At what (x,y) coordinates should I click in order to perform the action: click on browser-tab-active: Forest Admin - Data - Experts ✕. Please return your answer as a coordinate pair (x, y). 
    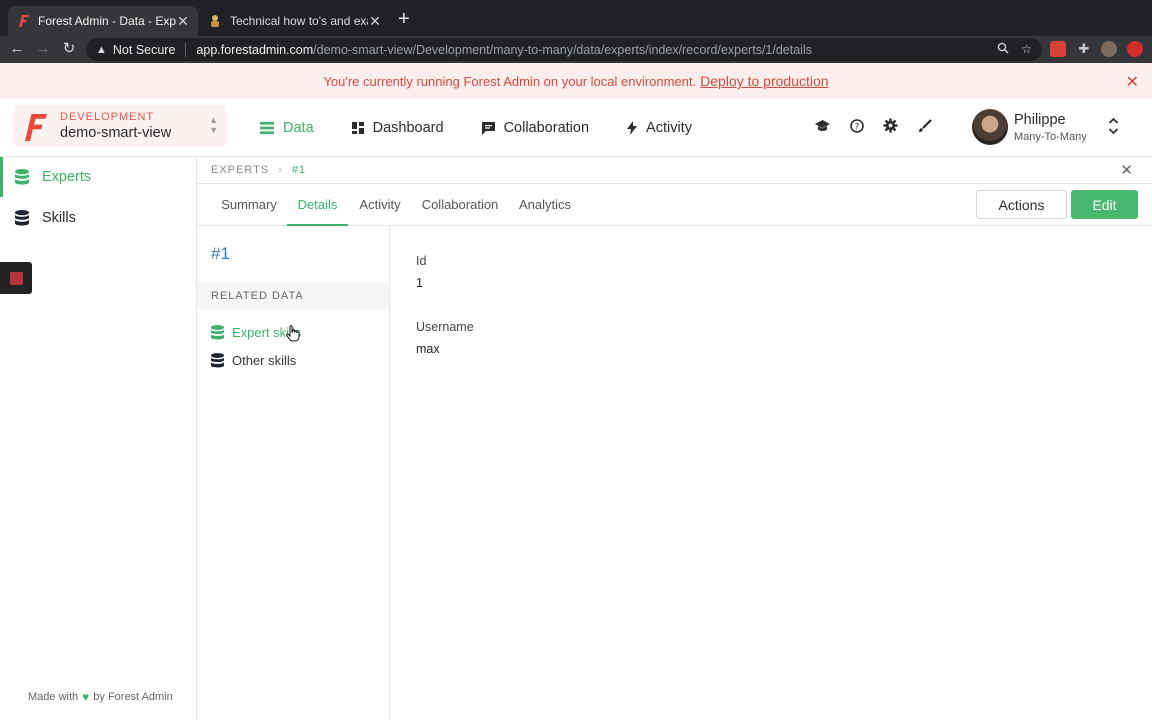
    Looking at the image, I should click on (103, 21).